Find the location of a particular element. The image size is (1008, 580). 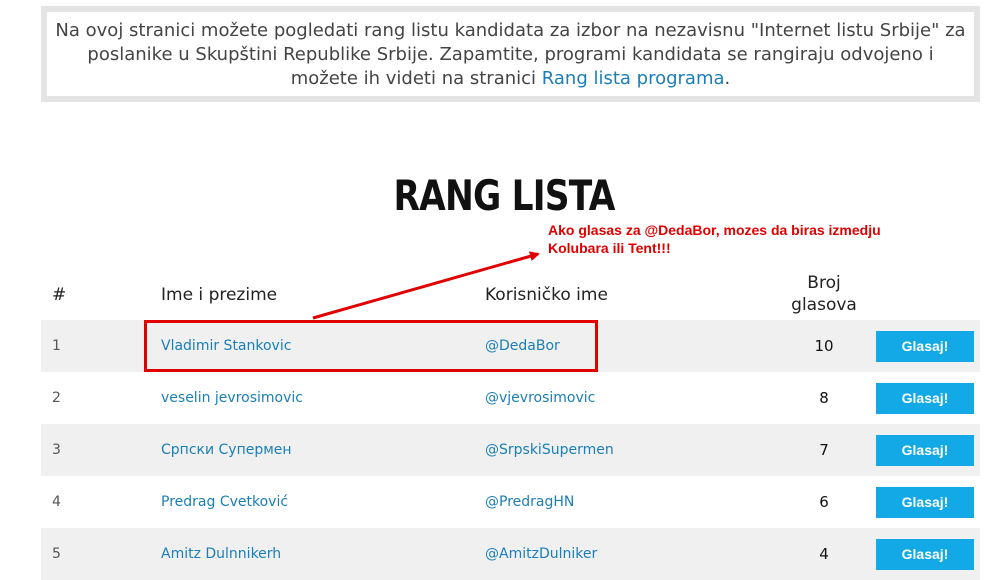

header-votes-line-2: glasova is located at coordinates (824, 305).